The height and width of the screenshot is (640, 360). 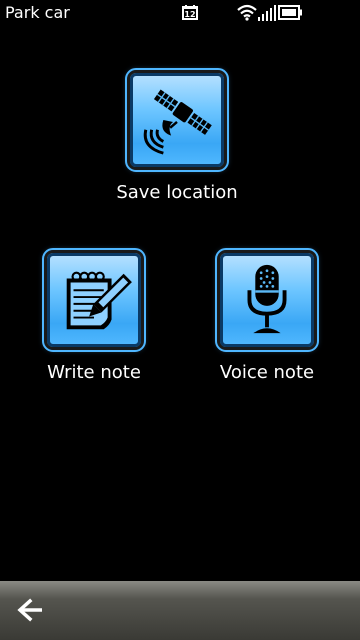 I want to click on notepad-pencil-icon, so click(x=99, y=300).